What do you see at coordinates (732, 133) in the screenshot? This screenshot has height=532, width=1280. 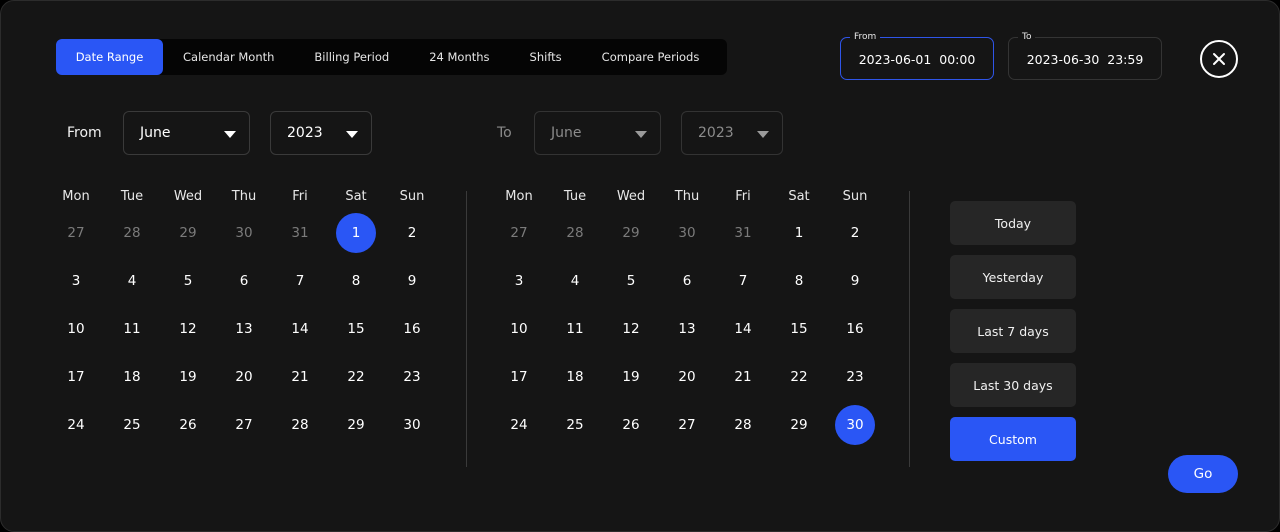 I see `to-year-select: 2023` at bounding box center [732, 133].